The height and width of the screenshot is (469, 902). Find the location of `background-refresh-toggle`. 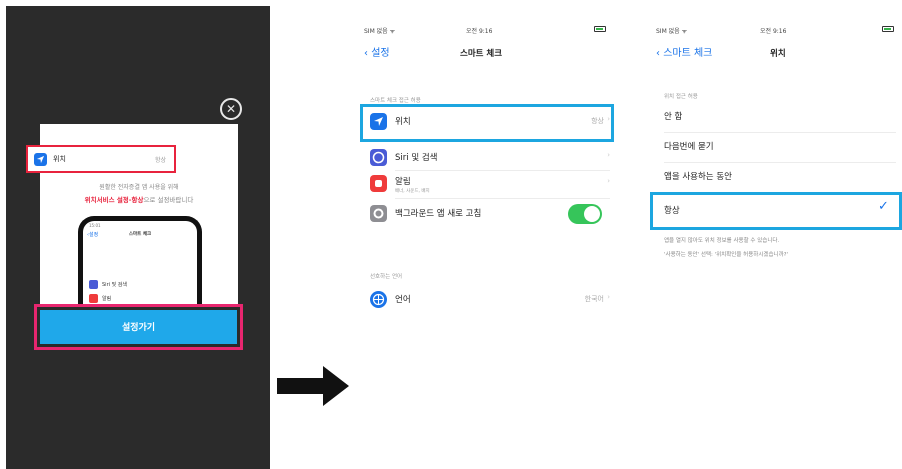

background-refresh-toggle is located at coordinates (585, 214).